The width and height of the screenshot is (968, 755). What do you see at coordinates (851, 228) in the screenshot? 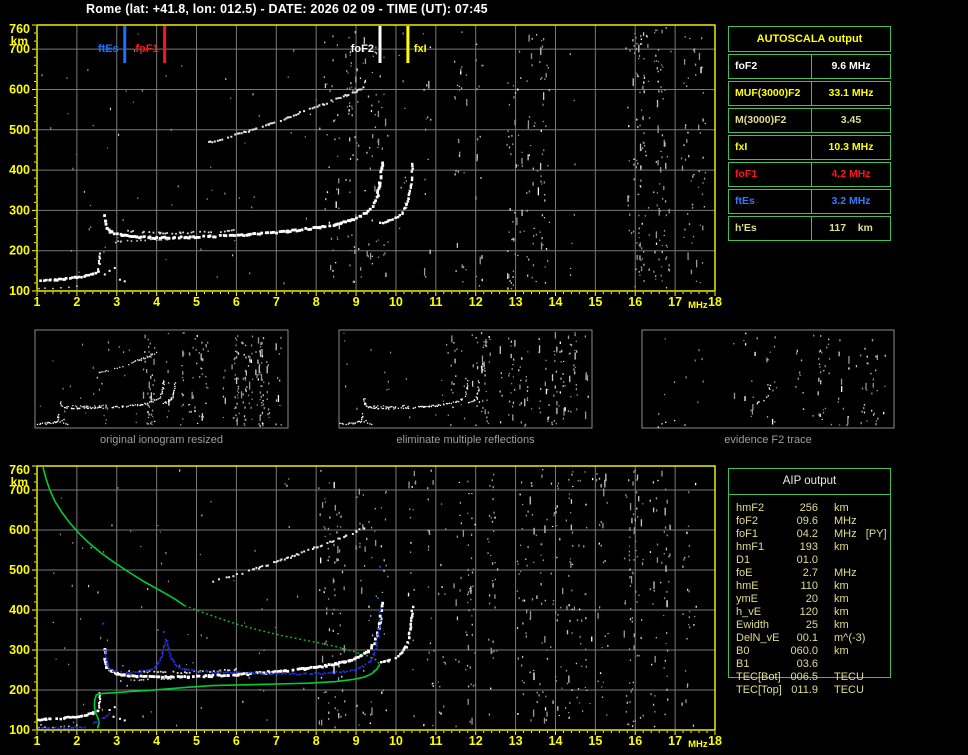
I see `param-value: 117 km` at bounding box center [851, 228].